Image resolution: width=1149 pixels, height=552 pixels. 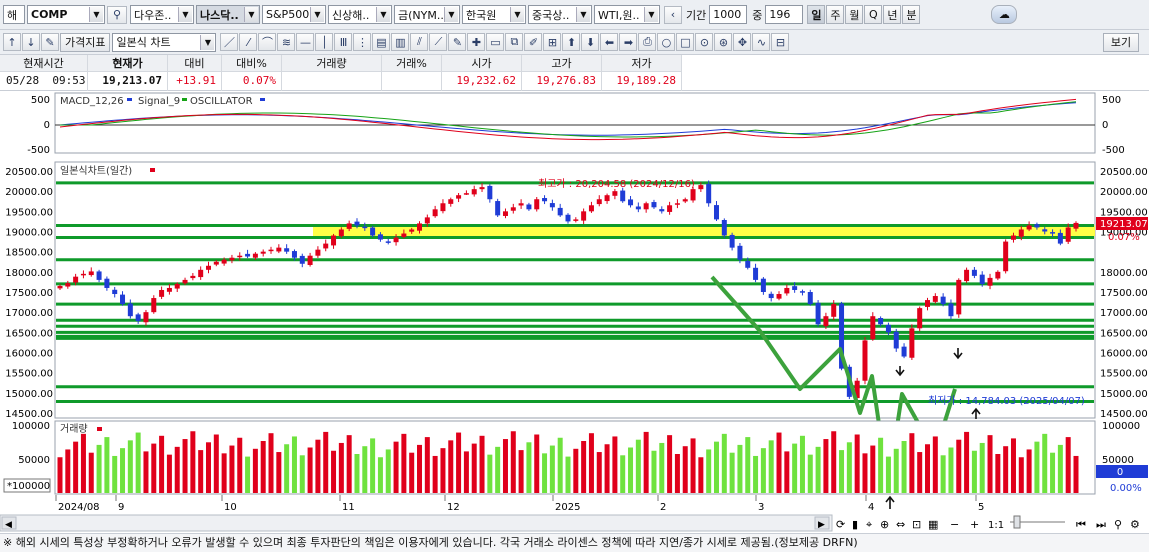 What do you see at coordinates (1081, 524) in the screenshot?
I see `first-page-icon: ⏮` at bounding box center [1081, 524].